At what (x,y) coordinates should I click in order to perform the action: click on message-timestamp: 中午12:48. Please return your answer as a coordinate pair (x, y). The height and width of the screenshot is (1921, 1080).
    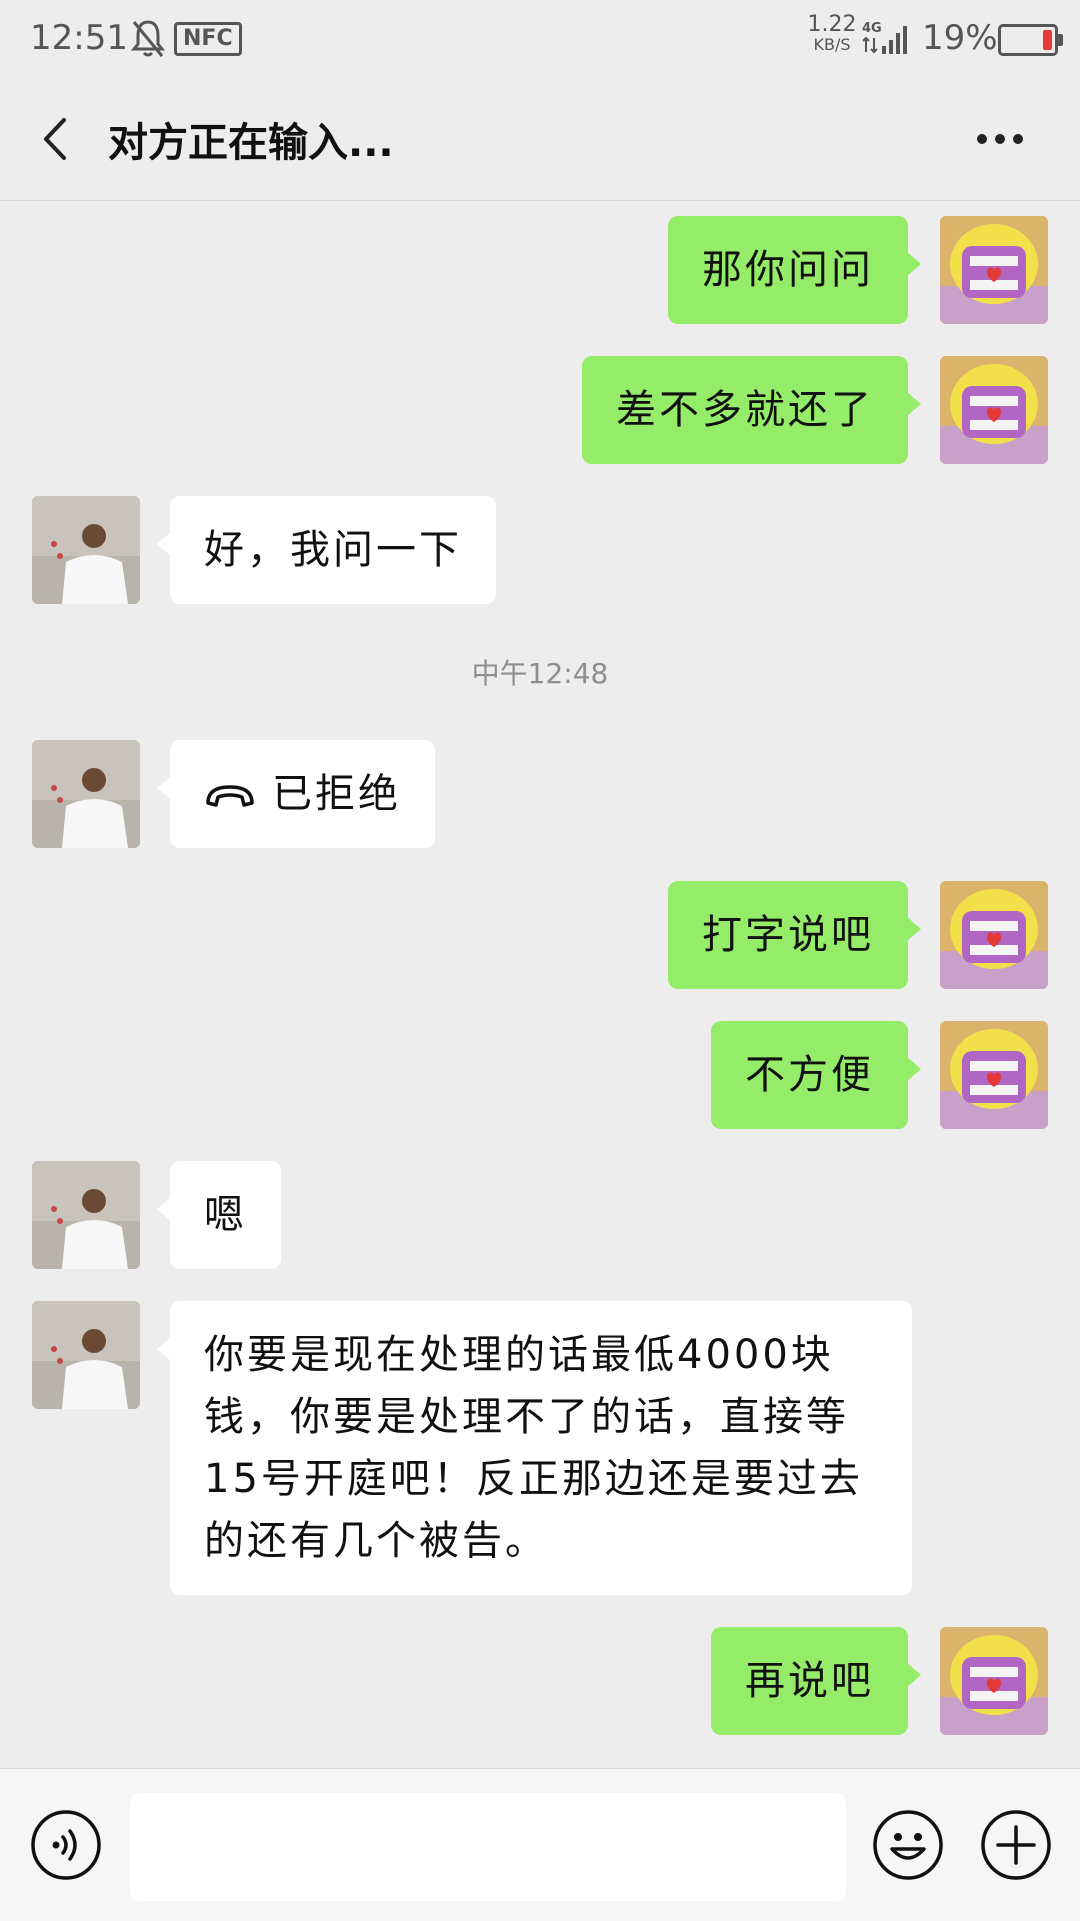
    Looking at the image, I should click on (540, 673).